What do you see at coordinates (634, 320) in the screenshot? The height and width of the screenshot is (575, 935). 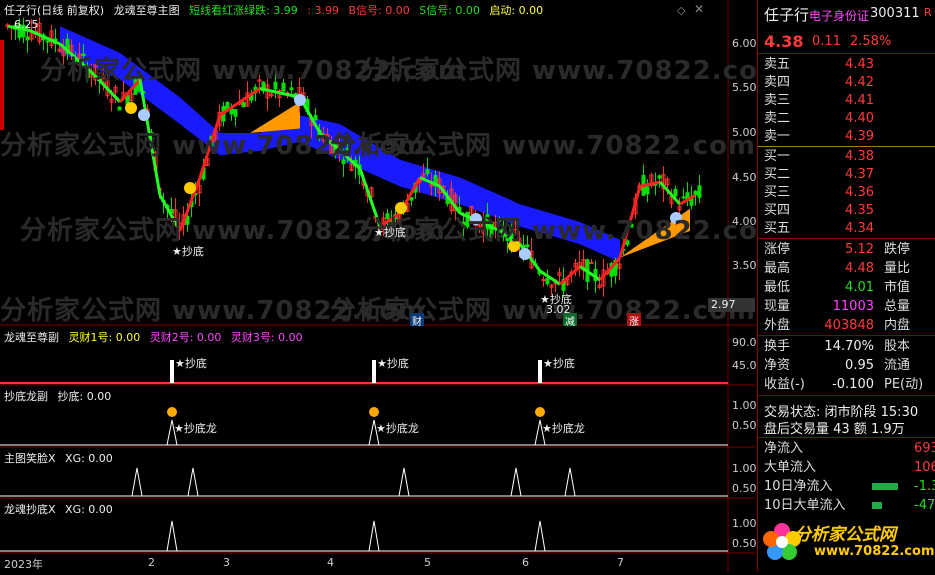 I see `badge-zhang: 涨` at bounding box center [634, 320].